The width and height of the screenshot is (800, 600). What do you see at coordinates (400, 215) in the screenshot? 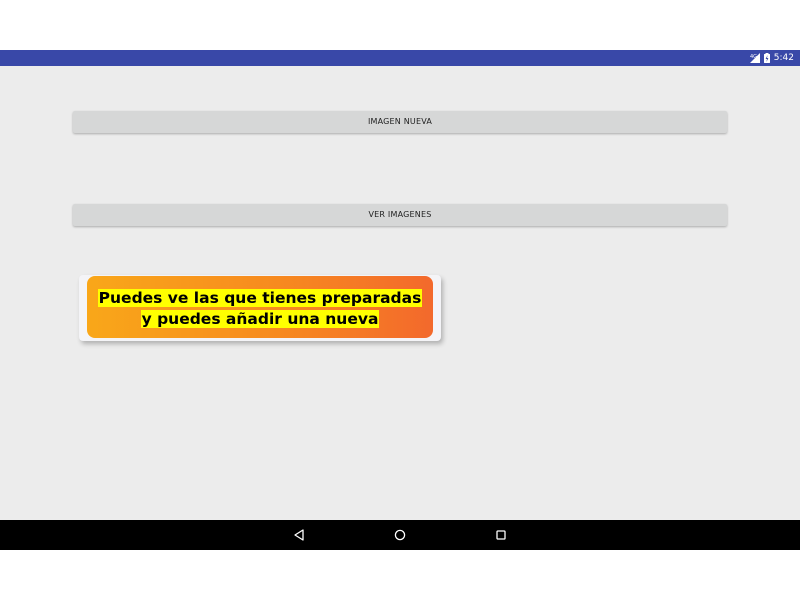
I see `view-images-button: VER IMAGENES` at bounding box center [400, 215].